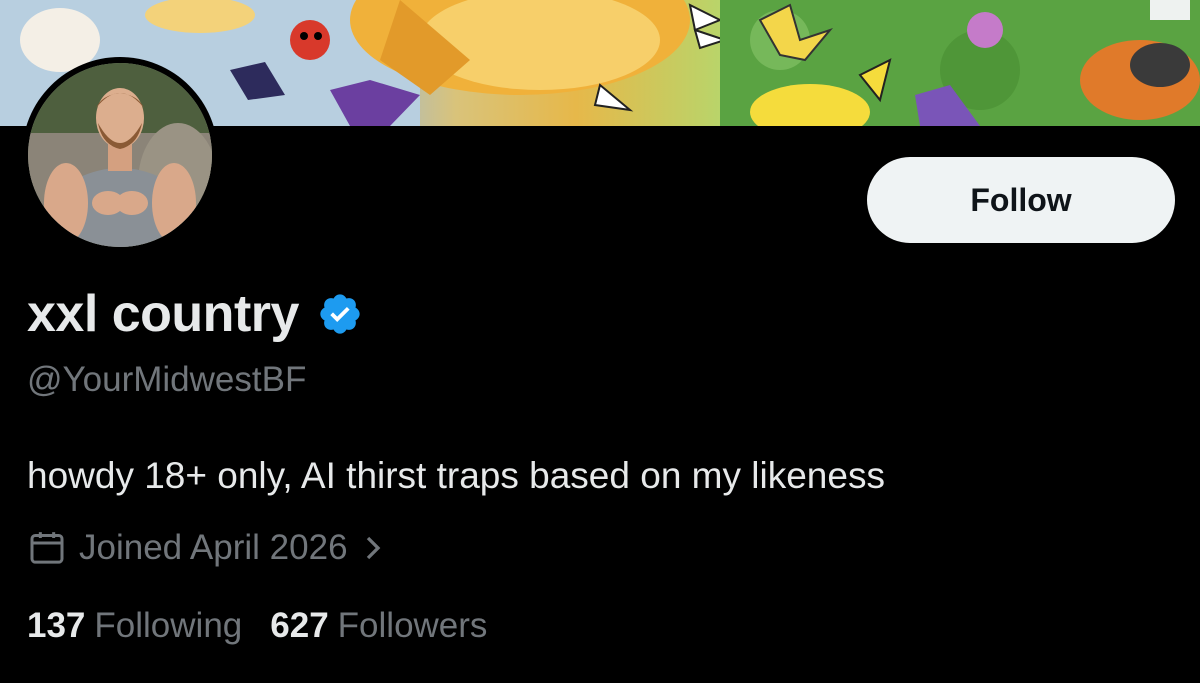 The height and width of the screenshot is (683, 1200). I want to click on chevron-right-icon, so click(373, 548).